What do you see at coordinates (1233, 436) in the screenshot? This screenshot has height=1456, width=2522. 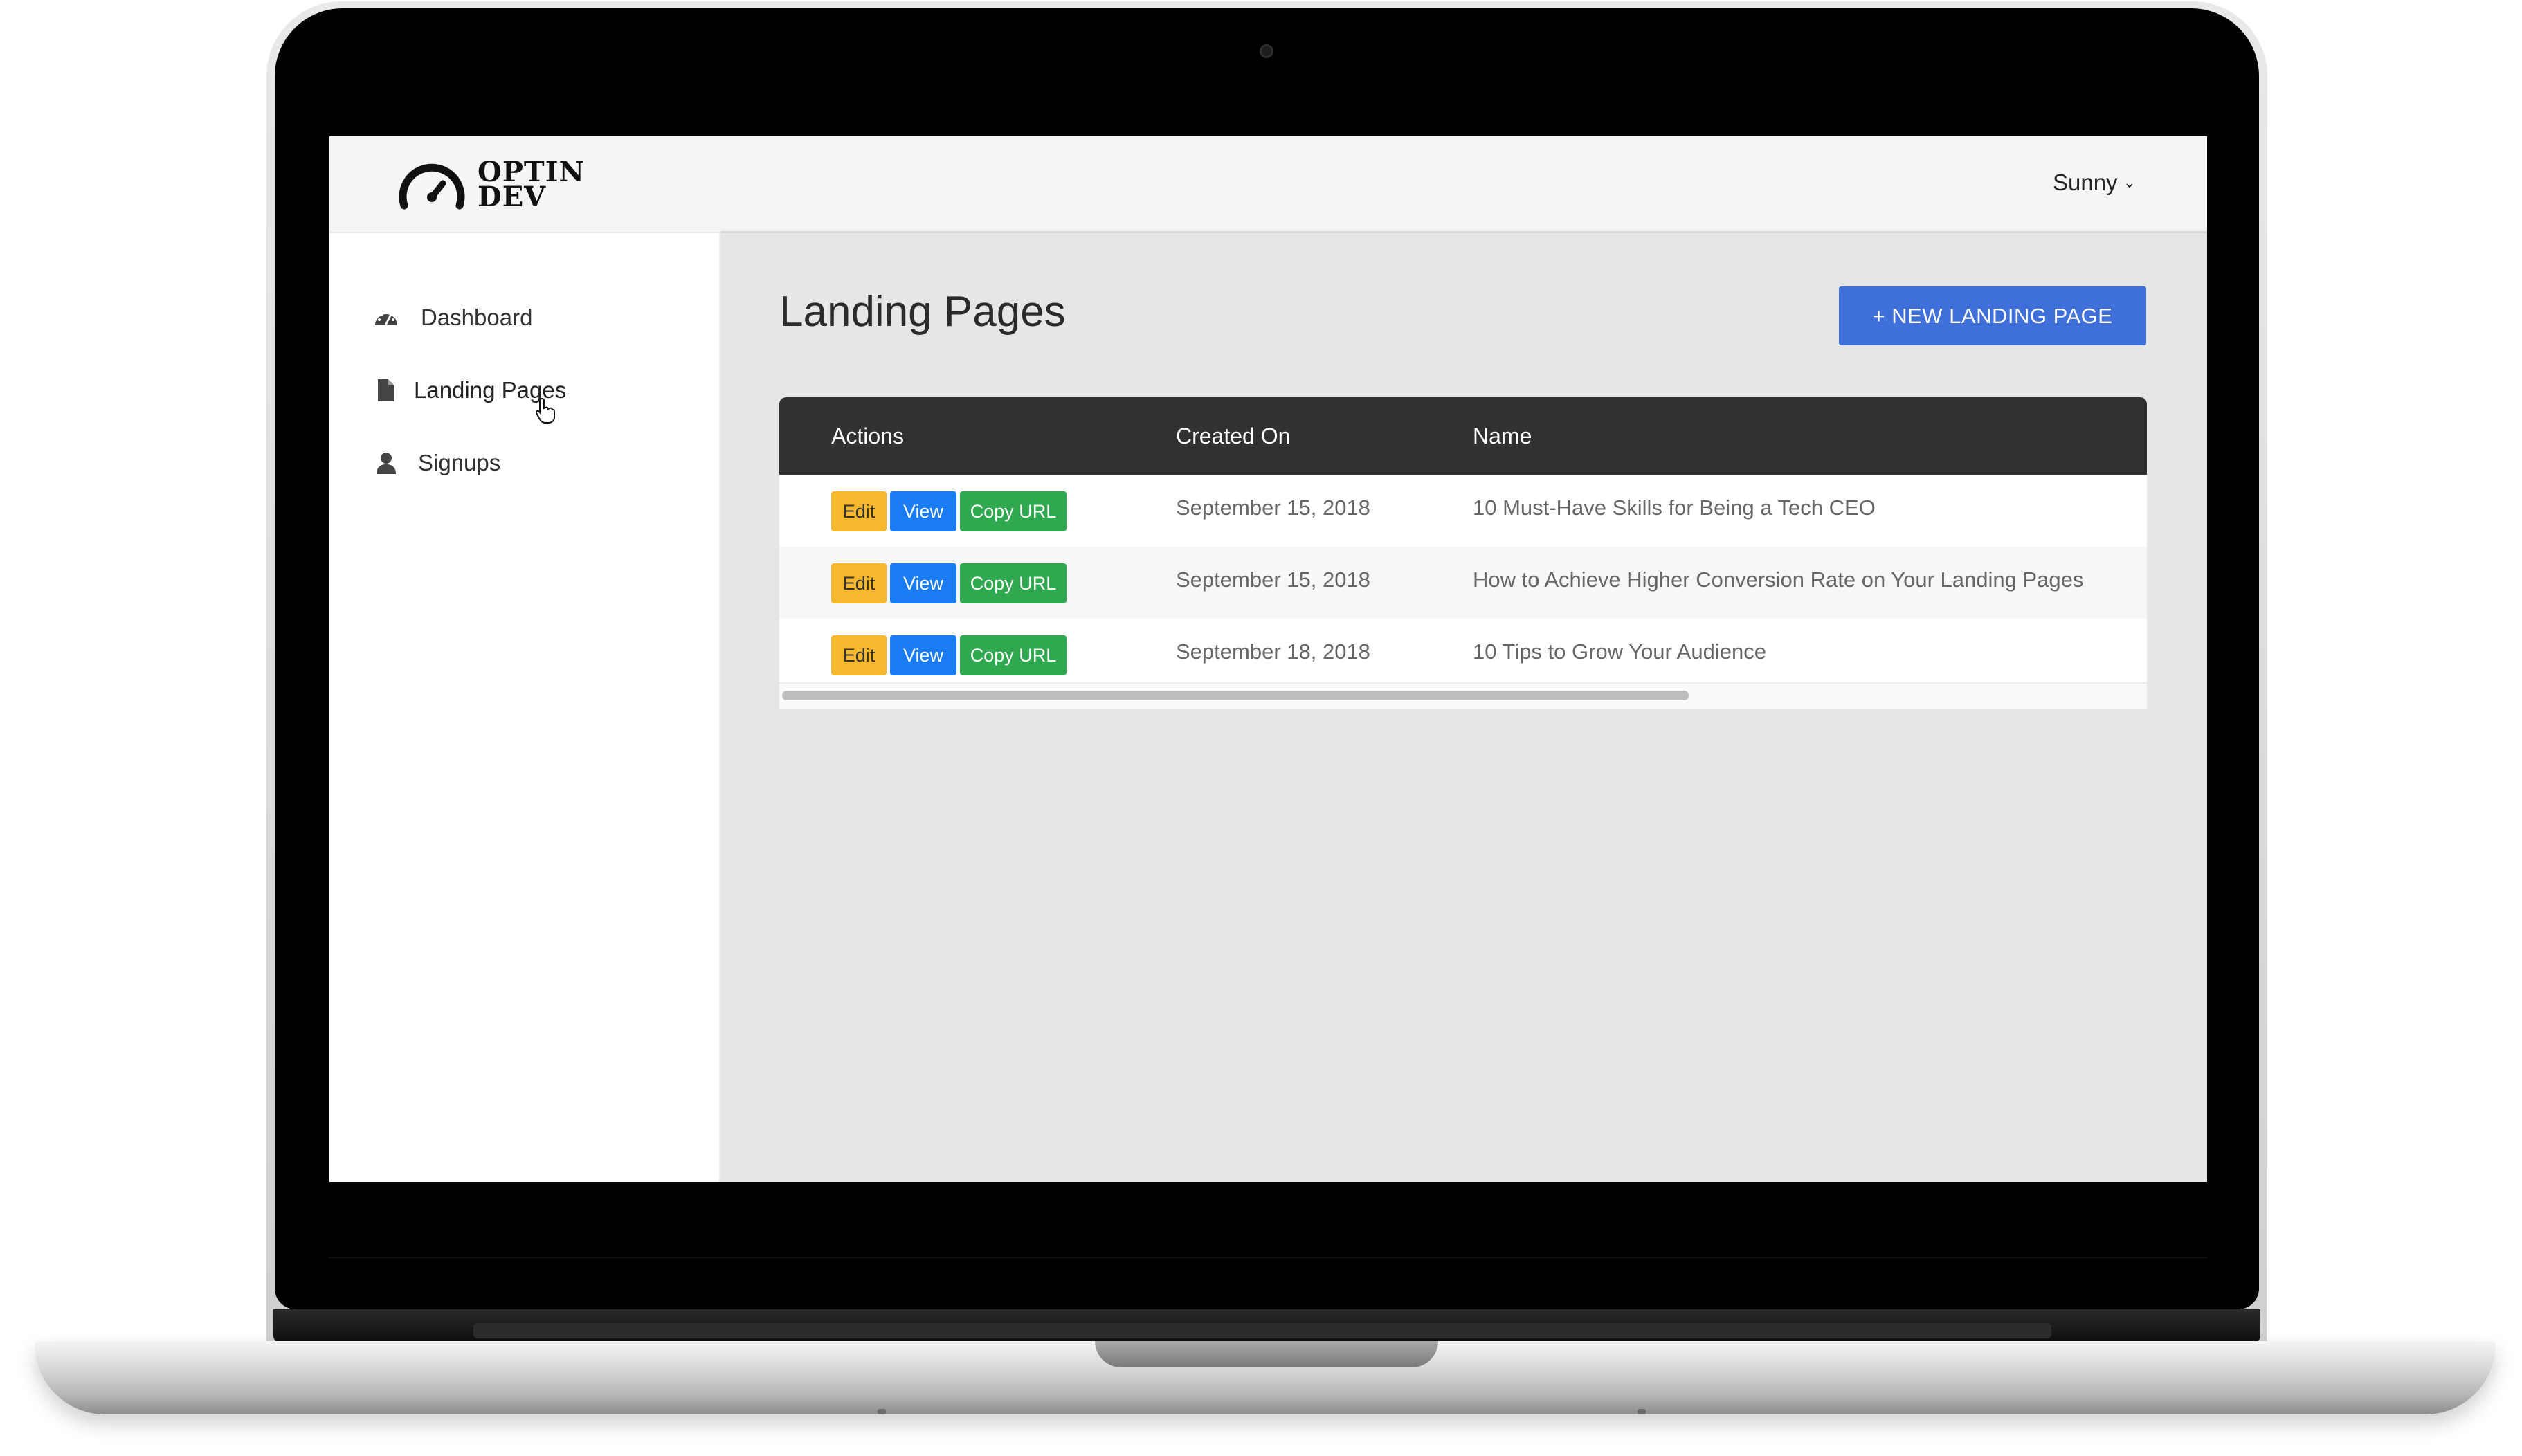 I see `column-header-created-on: Created On` at bounding box center [1233, 436].